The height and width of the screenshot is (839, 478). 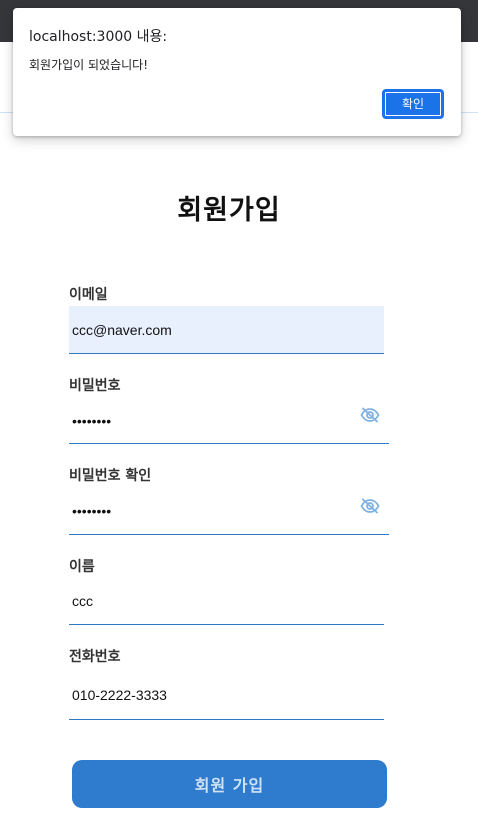 What do you see at coordinates (229, 421) in the screenshot?
I see `password-input` at bounding box center [229, 421].